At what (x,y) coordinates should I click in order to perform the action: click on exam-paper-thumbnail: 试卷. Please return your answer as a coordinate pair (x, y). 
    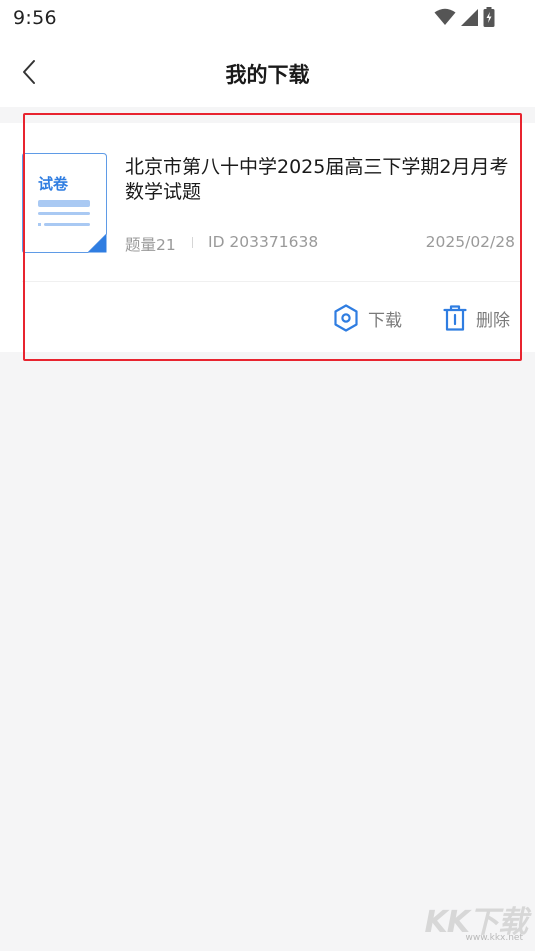
    Looking at the image, I should click on (64, 203).